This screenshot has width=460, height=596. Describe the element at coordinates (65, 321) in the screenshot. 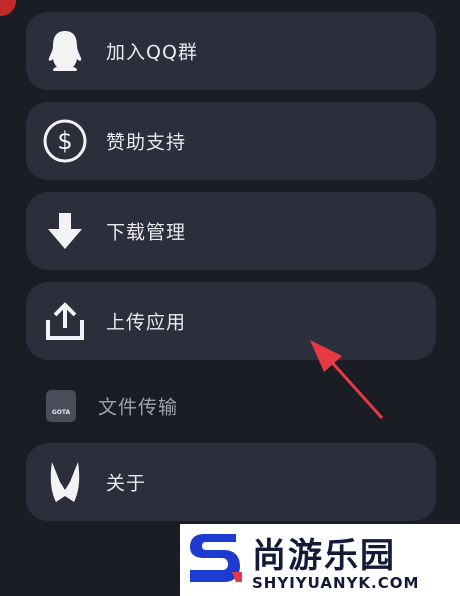

I see `upload-icon` at that location.